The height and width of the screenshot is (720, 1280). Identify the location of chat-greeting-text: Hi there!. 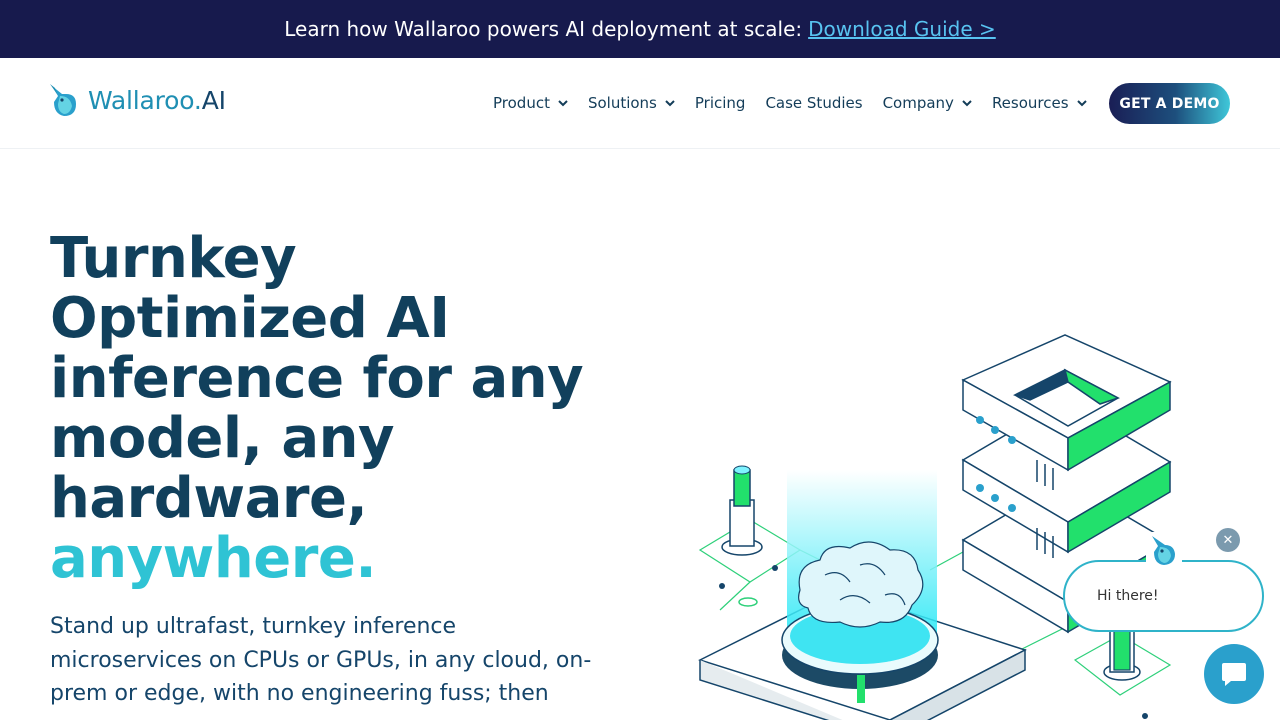
(1128, 596).